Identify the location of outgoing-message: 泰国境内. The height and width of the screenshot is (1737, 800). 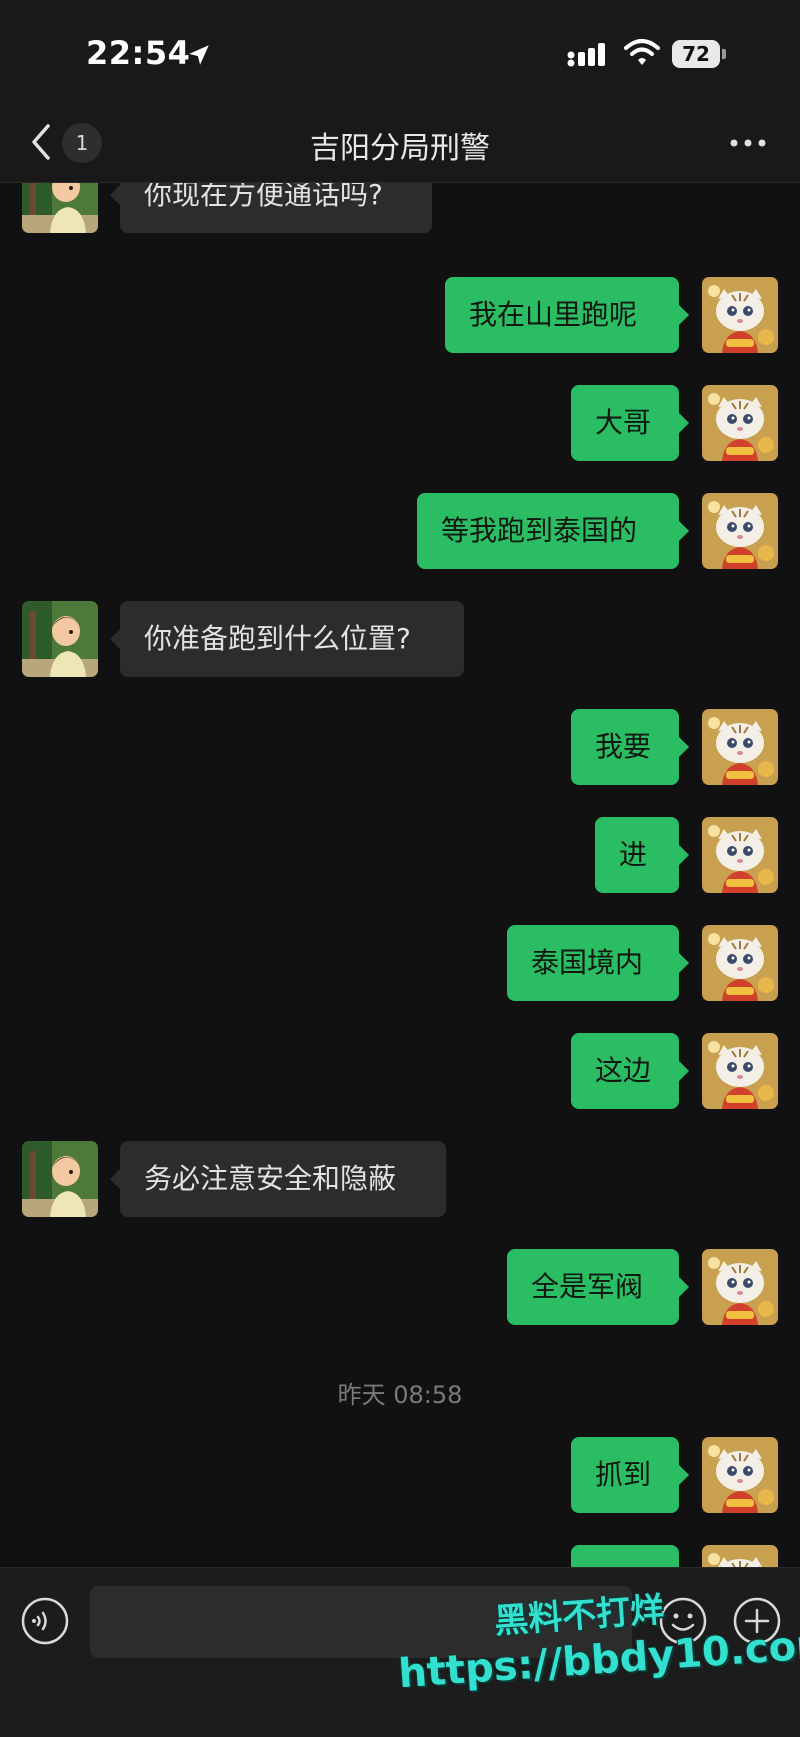
(400, 965).